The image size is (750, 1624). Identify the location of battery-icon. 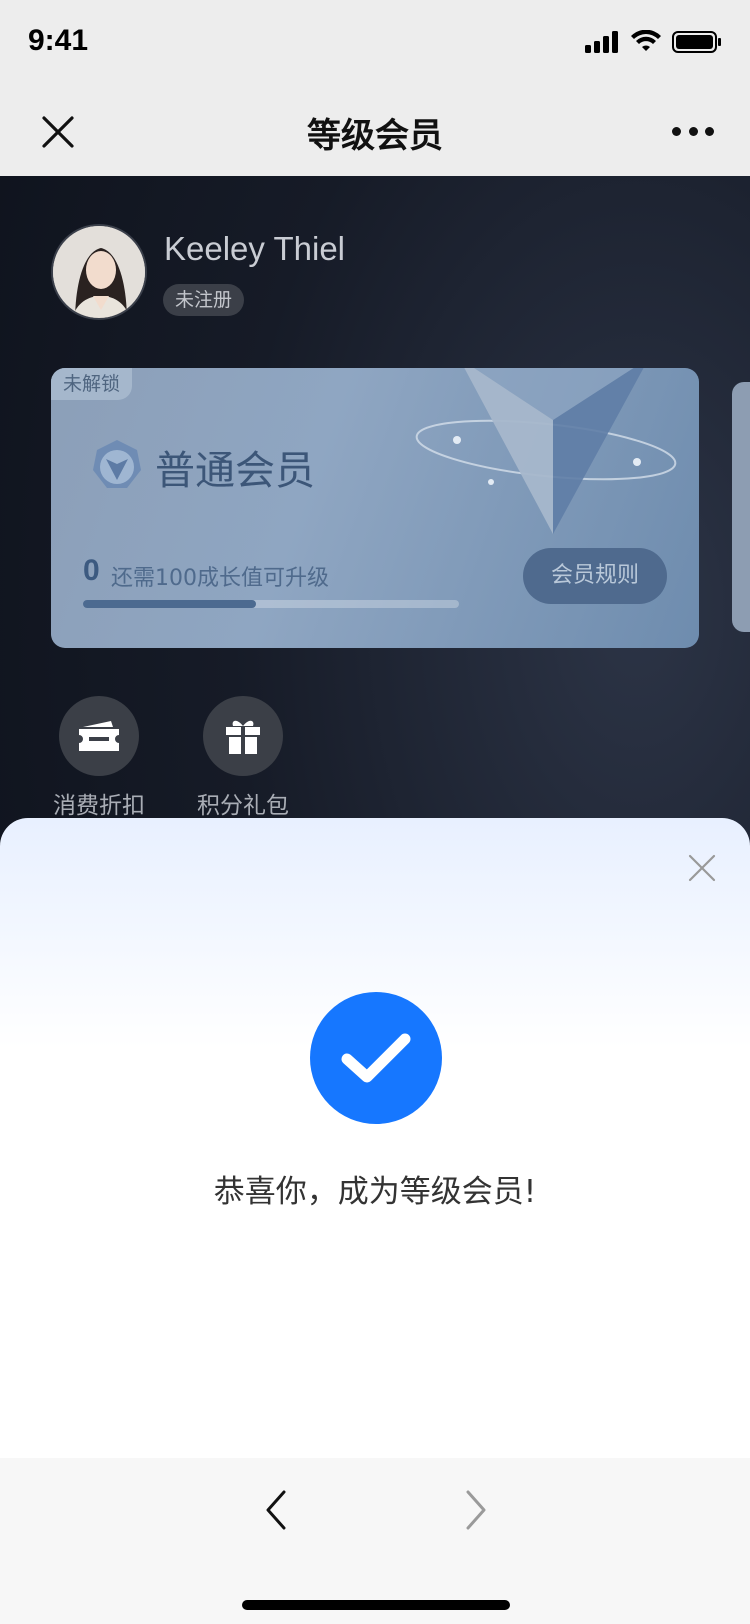
(696, 42).